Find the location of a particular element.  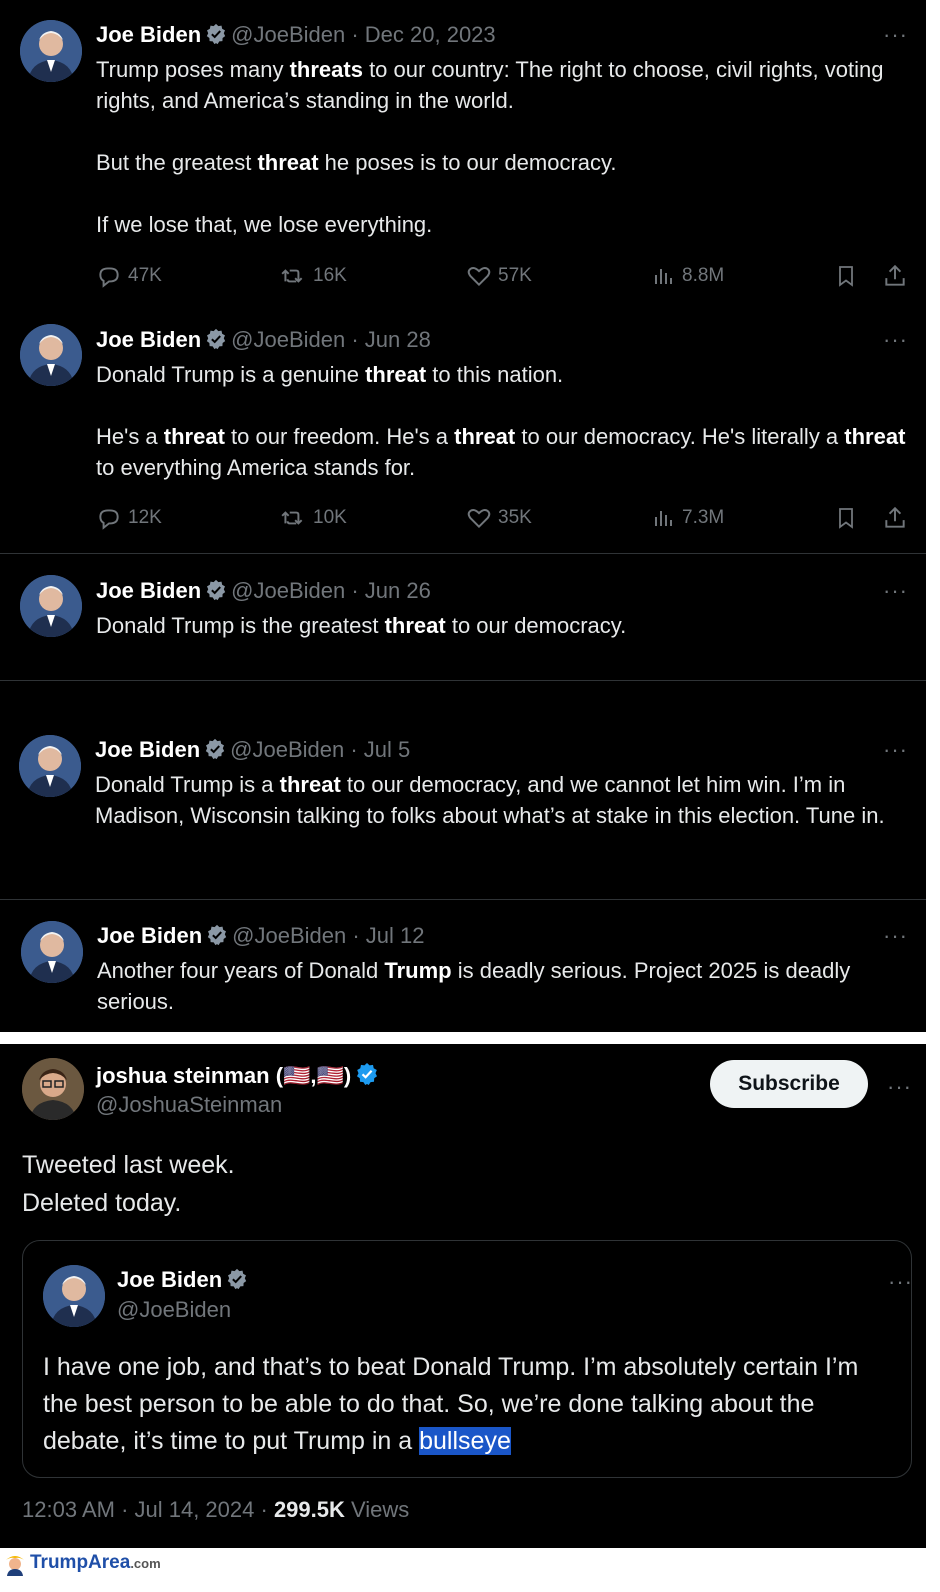

watermark-text: TrumpArea.com is located at coordinates (95, 1563).